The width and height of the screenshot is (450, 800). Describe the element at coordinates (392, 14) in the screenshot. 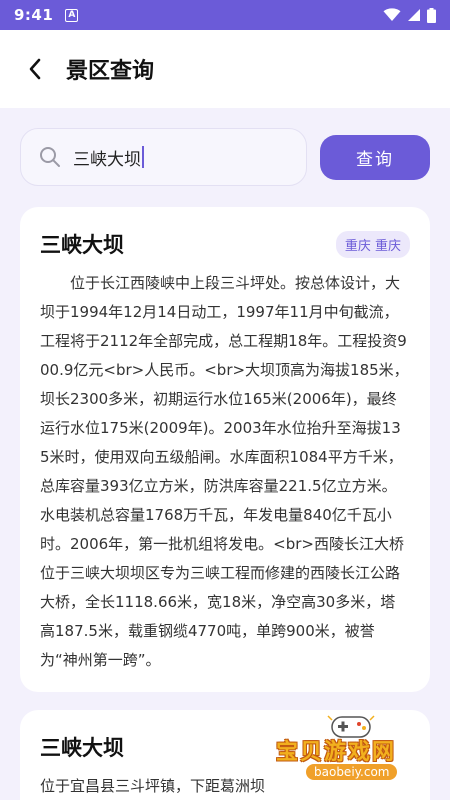

I see `wifi-icon` at that location.